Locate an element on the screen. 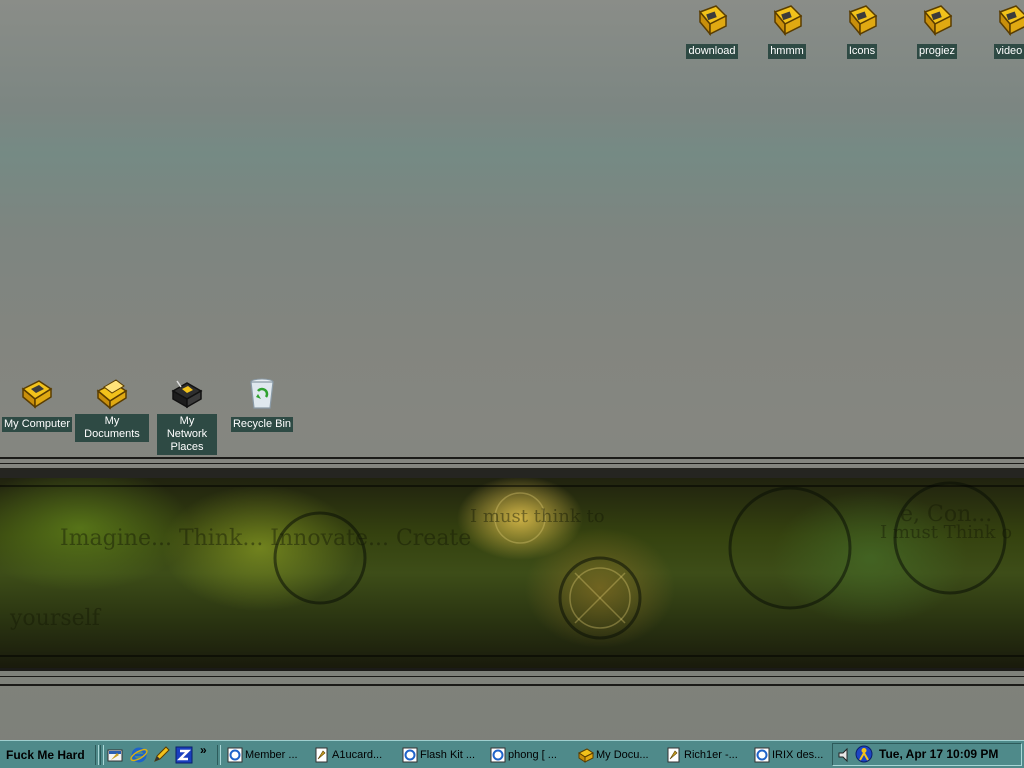 This screenshot has height=768, width=1024. wallpaper-text: I must think to is located at coordinates (537, 516).